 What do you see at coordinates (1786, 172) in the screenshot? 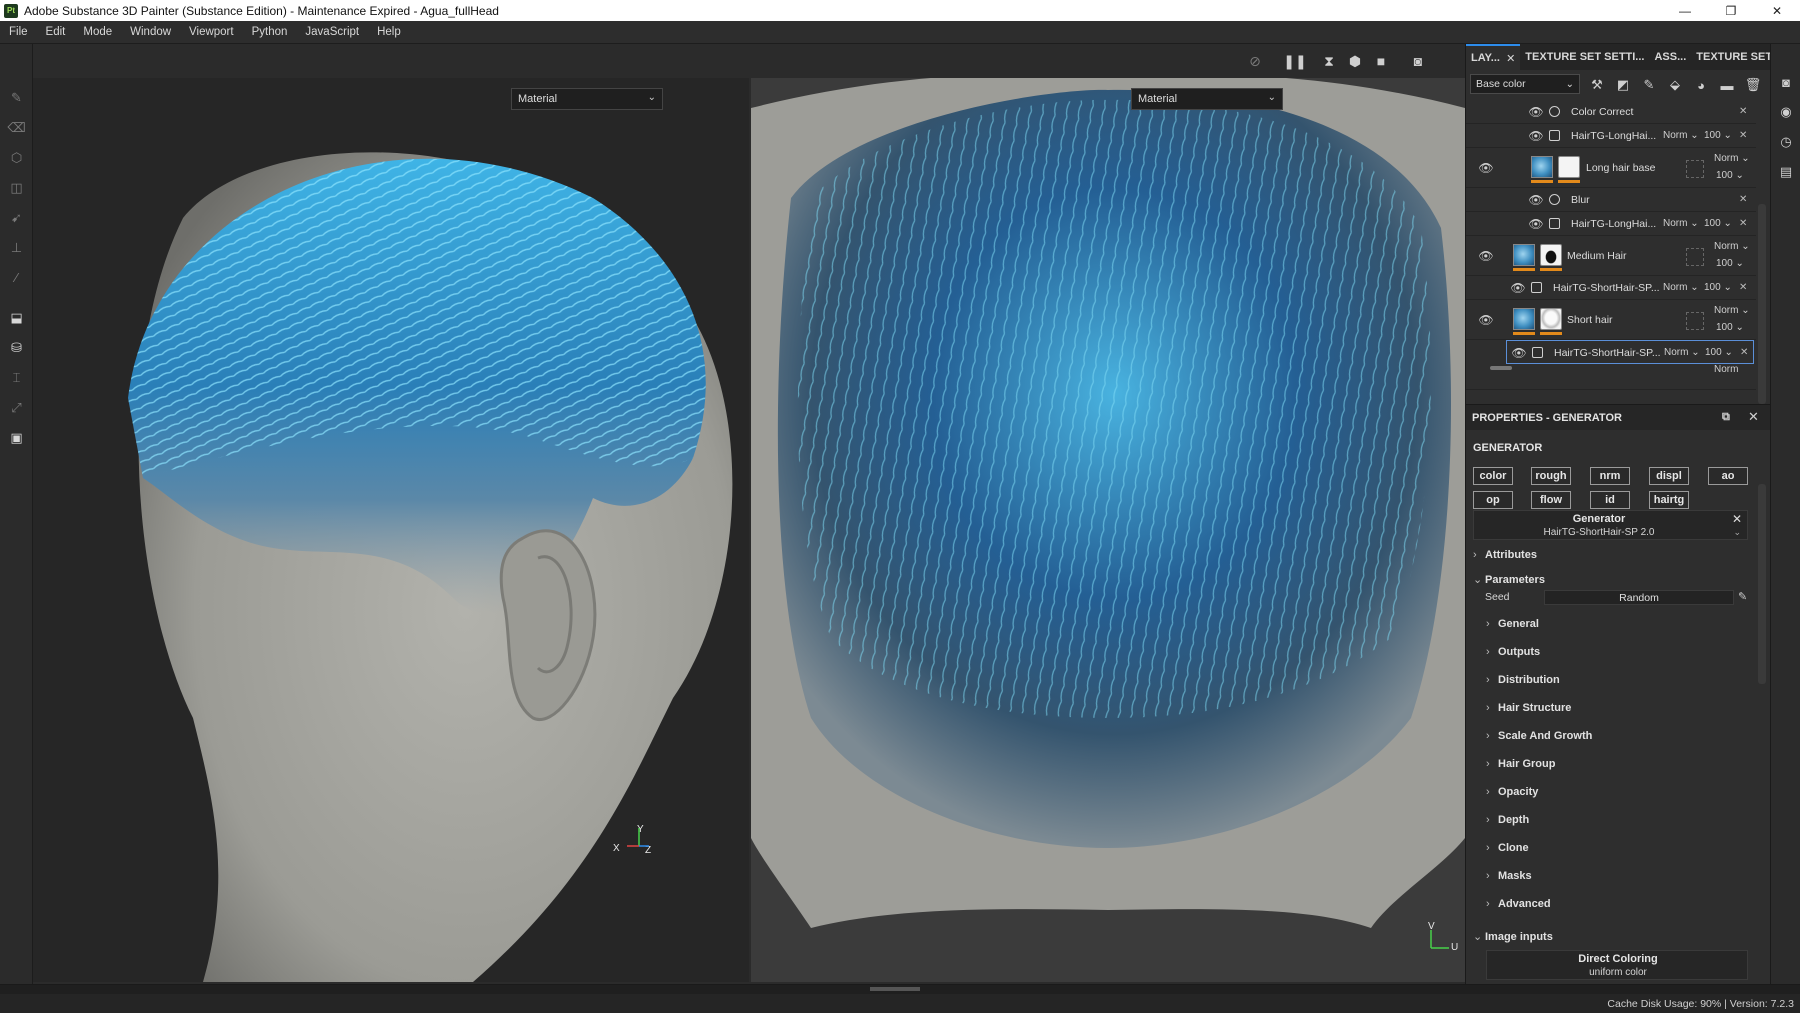
I see `log-icon: ▤` at bounding box center [1786, 172].